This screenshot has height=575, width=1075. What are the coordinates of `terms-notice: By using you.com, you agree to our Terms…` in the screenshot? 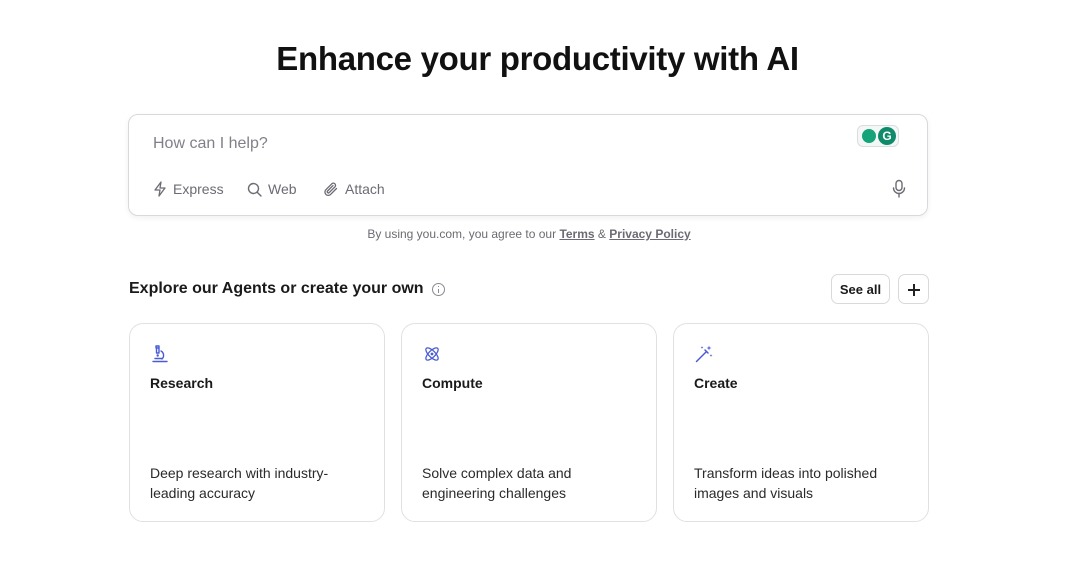 It's located at (529, 234).